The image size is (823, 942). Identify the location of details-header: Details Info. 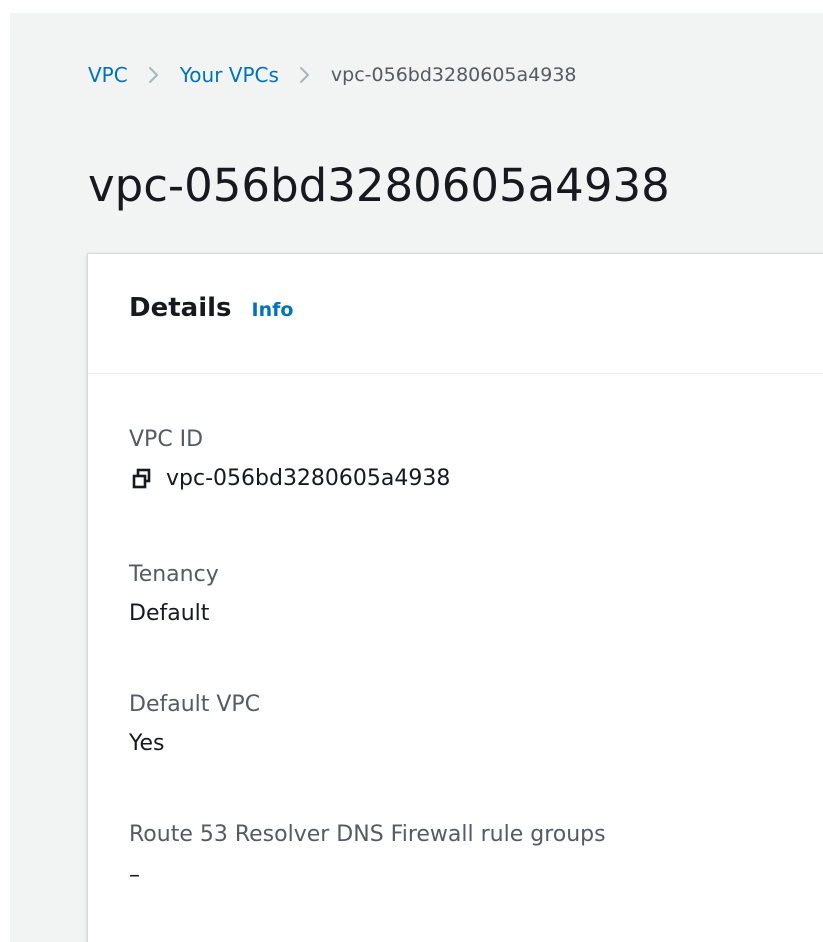
(455, 314).